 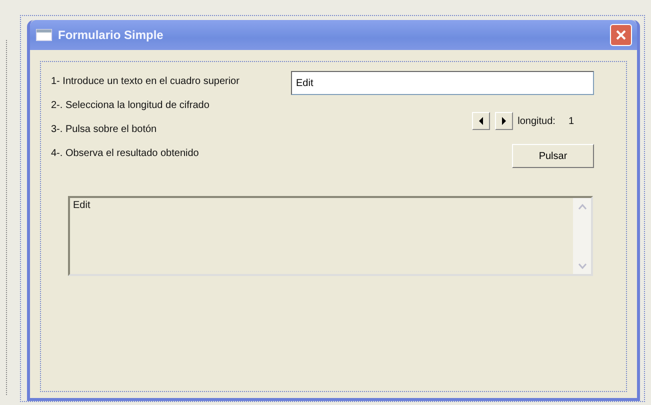 I want to click on instruction-text: 3-. Pulsa sobre el botón, so click(x=104, y=129).